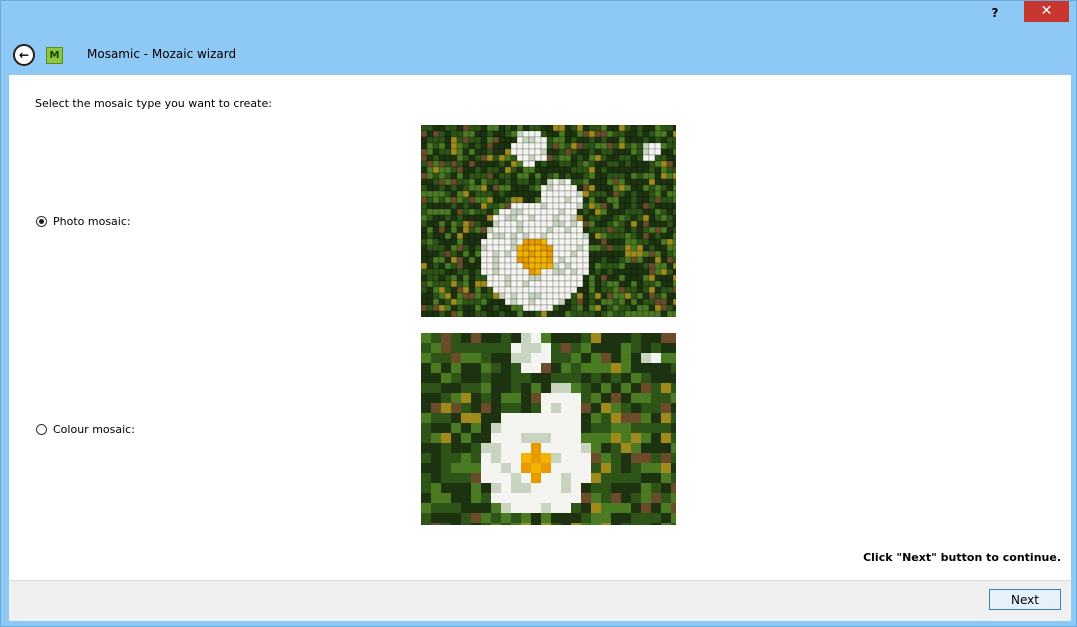 Image resolution: width=1077 pixels, height=627 pixels. Describe the element at coordinates (41, 221) in the screenshot. I see `photo-mosaic-radio` at that location.